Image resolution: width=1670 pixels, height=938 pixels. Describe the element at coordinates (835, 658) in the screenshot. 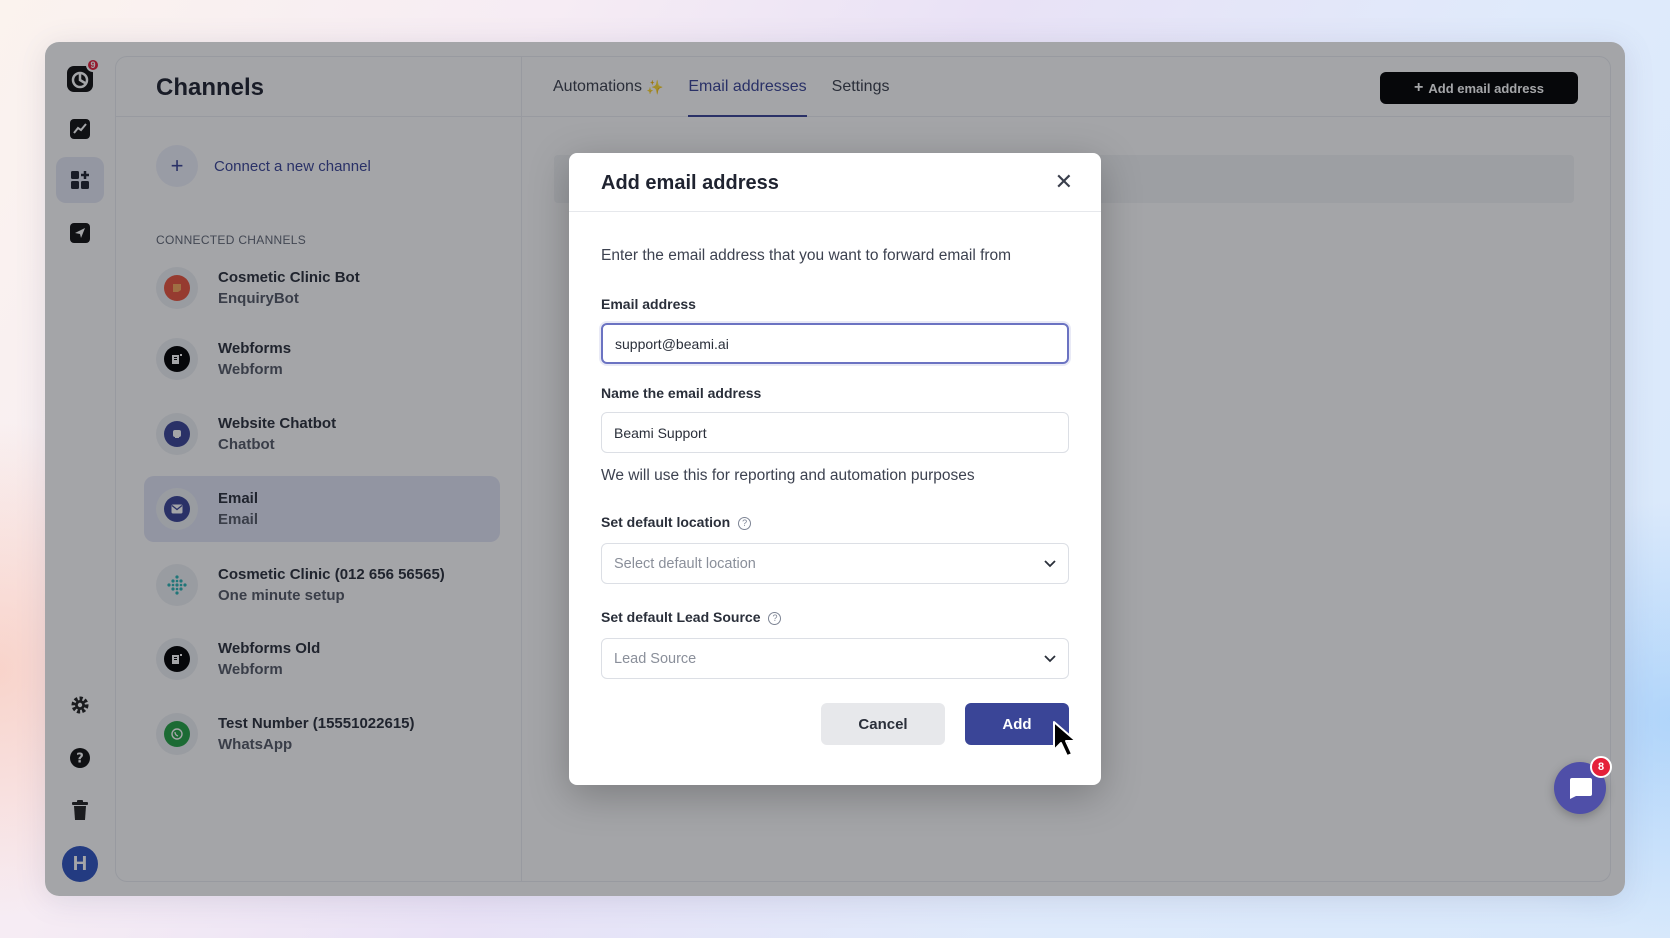

I see `lead-source-select: Lead Source` at that location.